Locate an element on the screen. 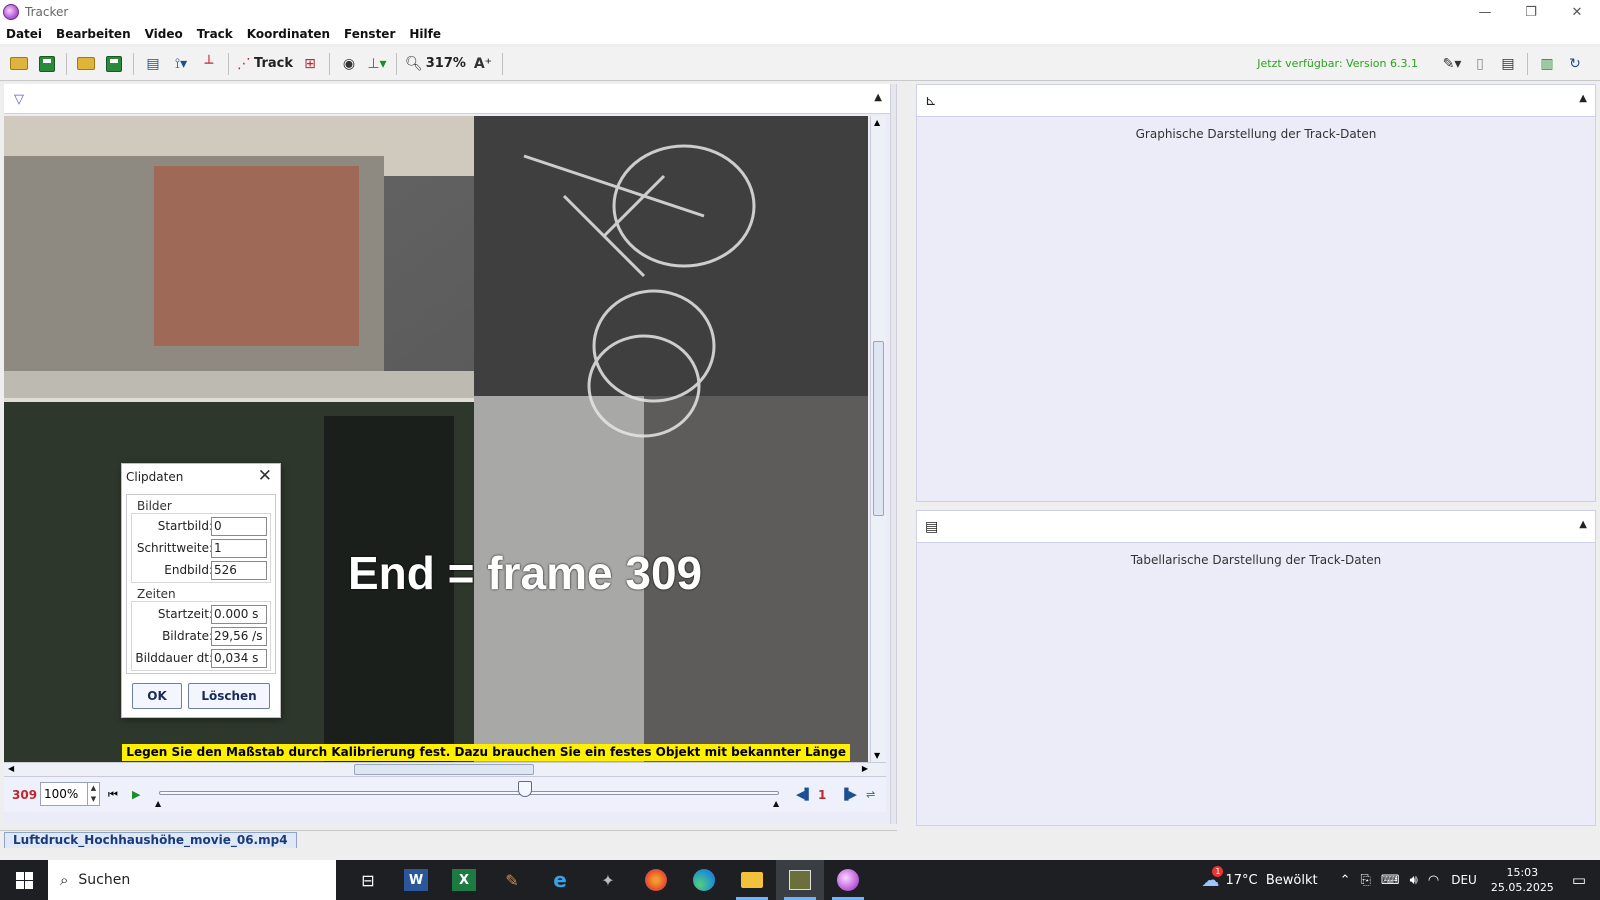 The image size is (1600, 900). scroll-up-arrow-icon: ▲ is located at coordinates (877, 122).